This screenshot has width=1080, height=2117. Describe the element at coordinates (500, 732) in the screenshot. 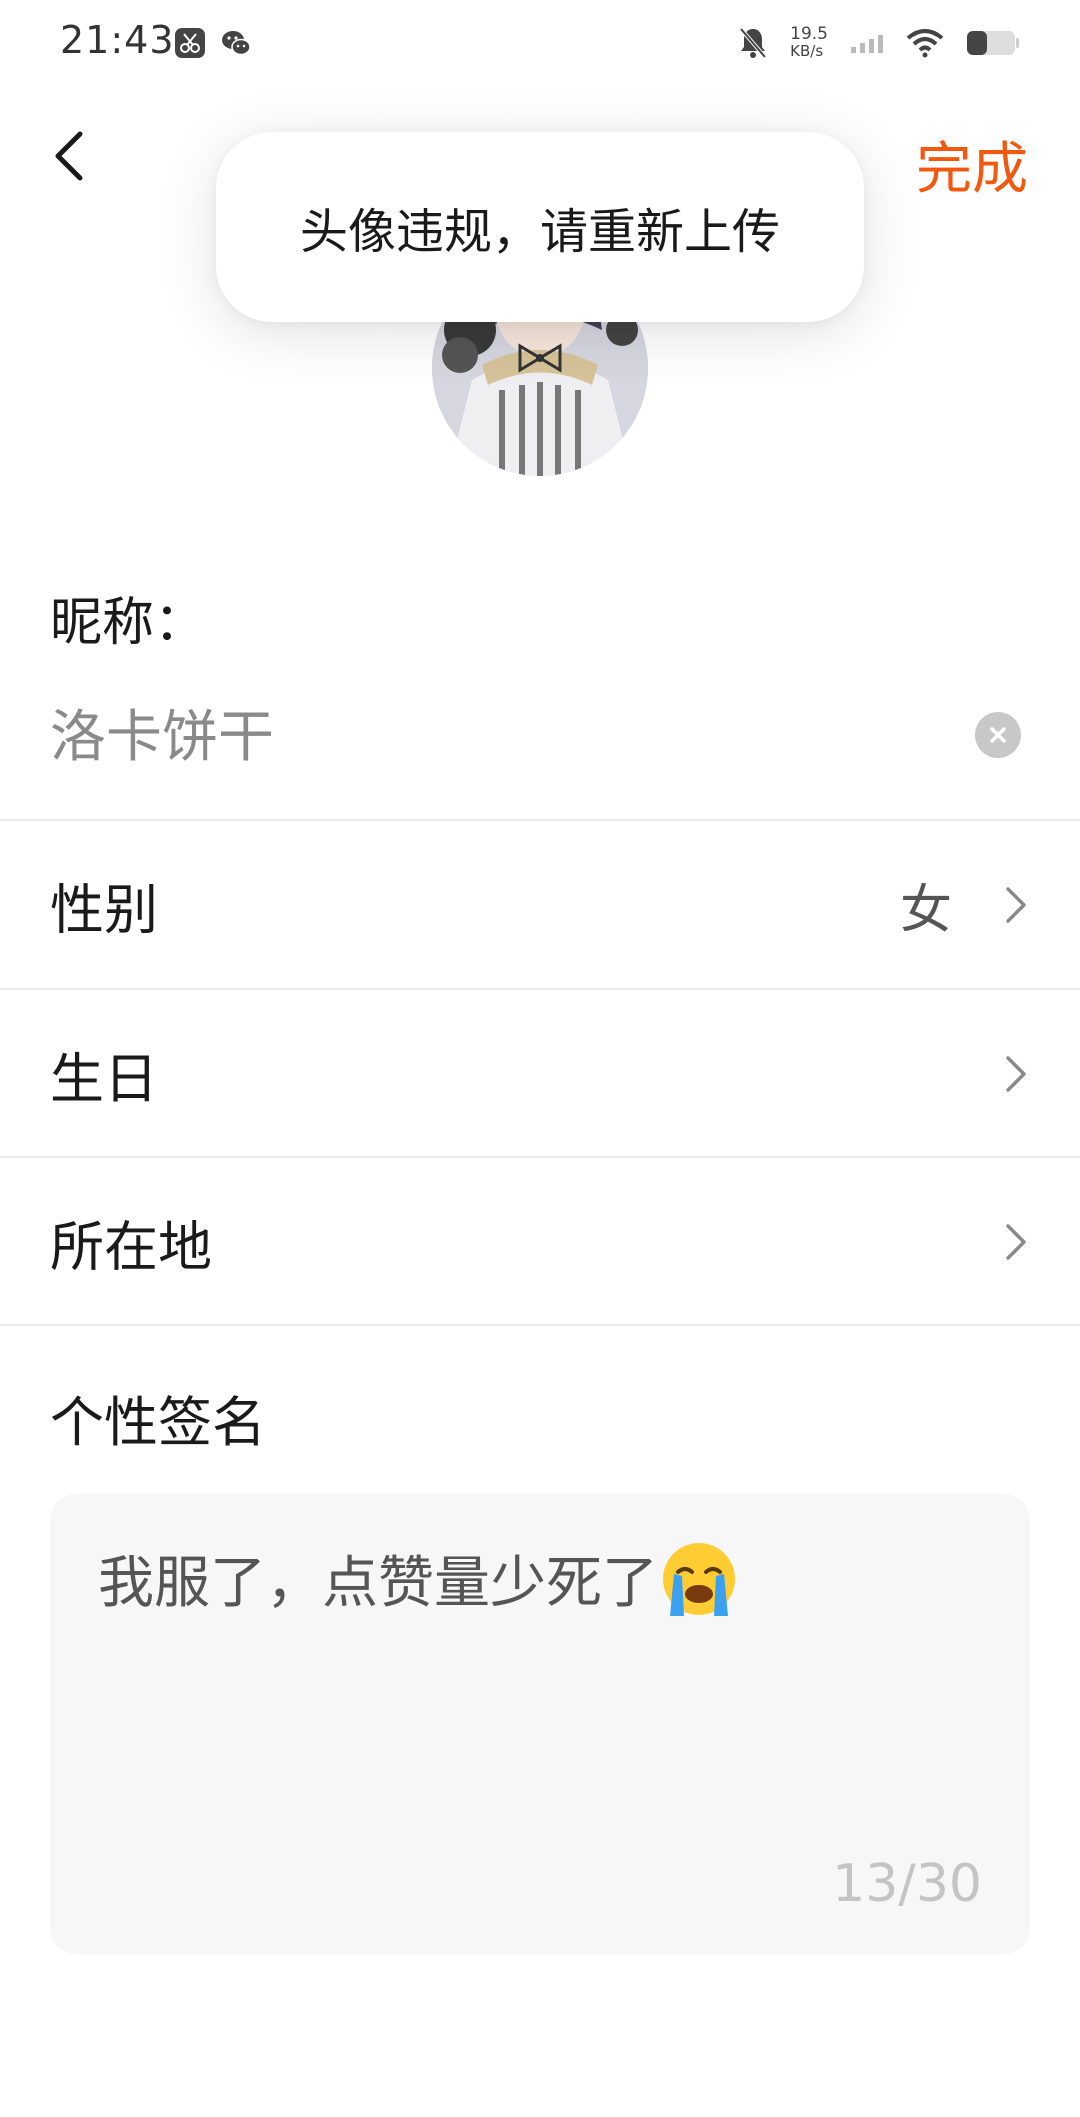

I see `nickname-input` at that location.